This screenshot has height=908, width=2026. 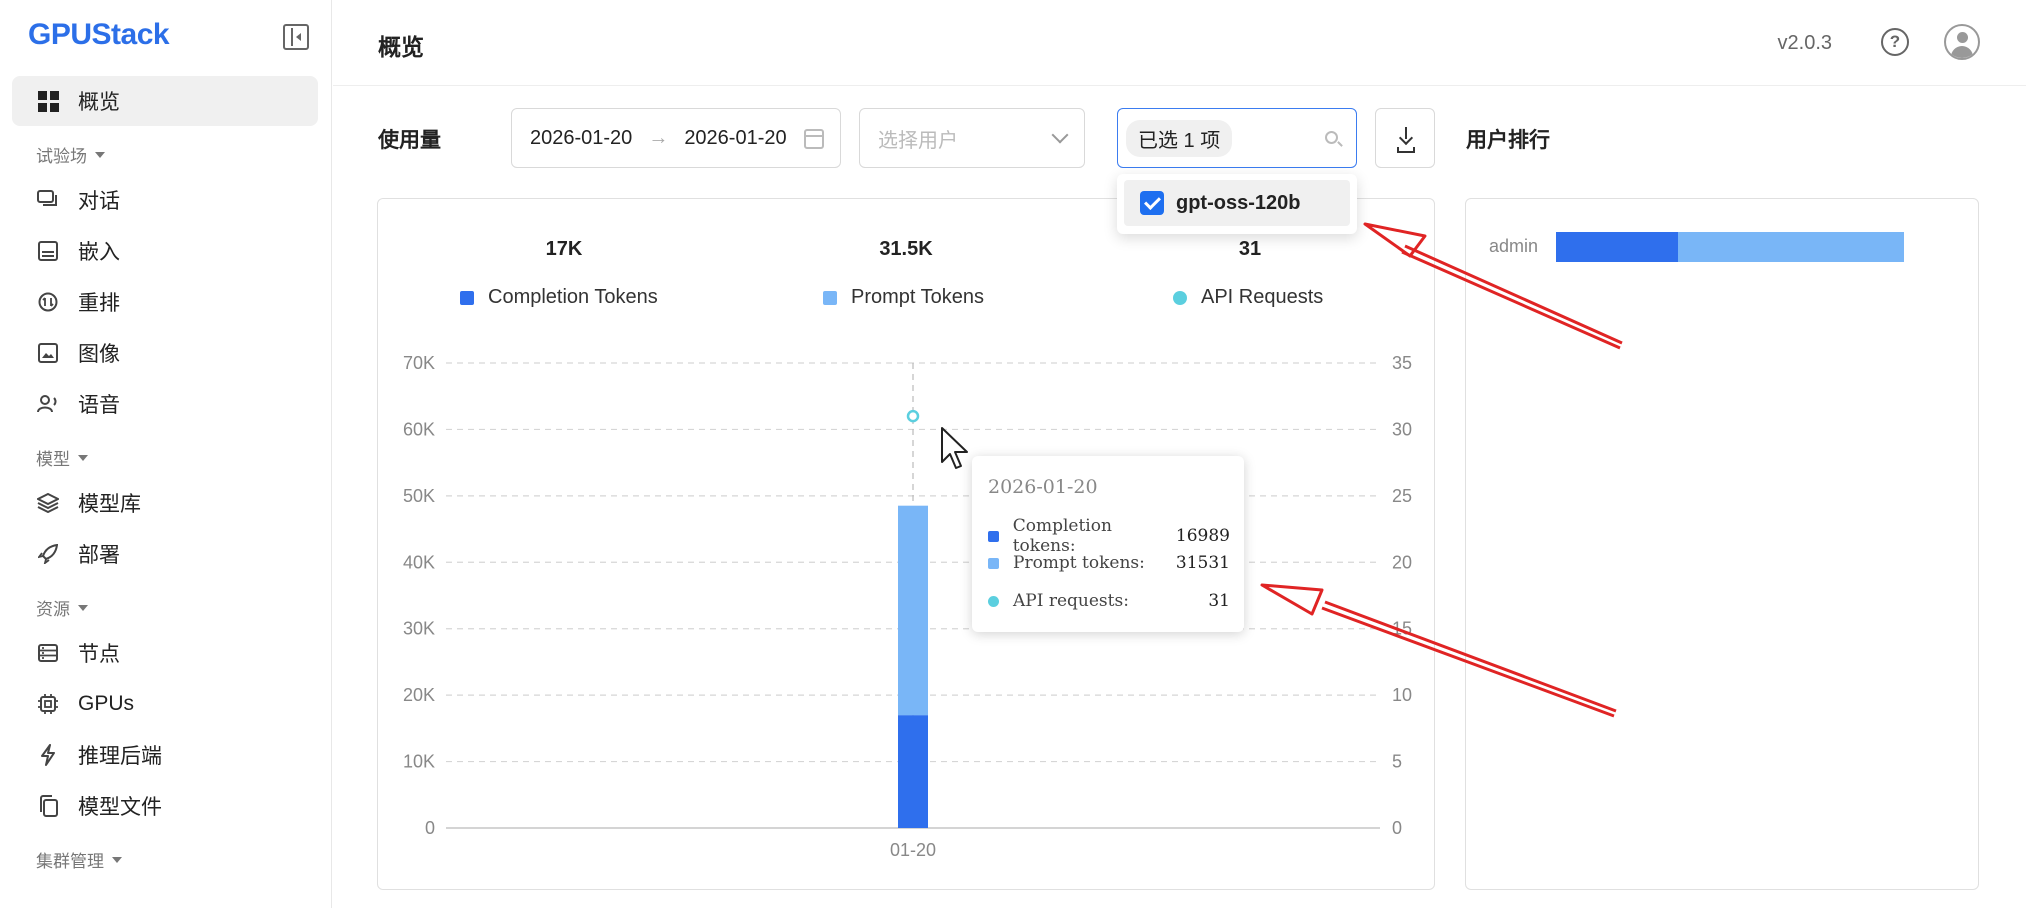 What do you see at coordinates (1438, 650) in the screenshot?
I see `annotation-arrow-tooltip` at bounding box center [1438, 650].